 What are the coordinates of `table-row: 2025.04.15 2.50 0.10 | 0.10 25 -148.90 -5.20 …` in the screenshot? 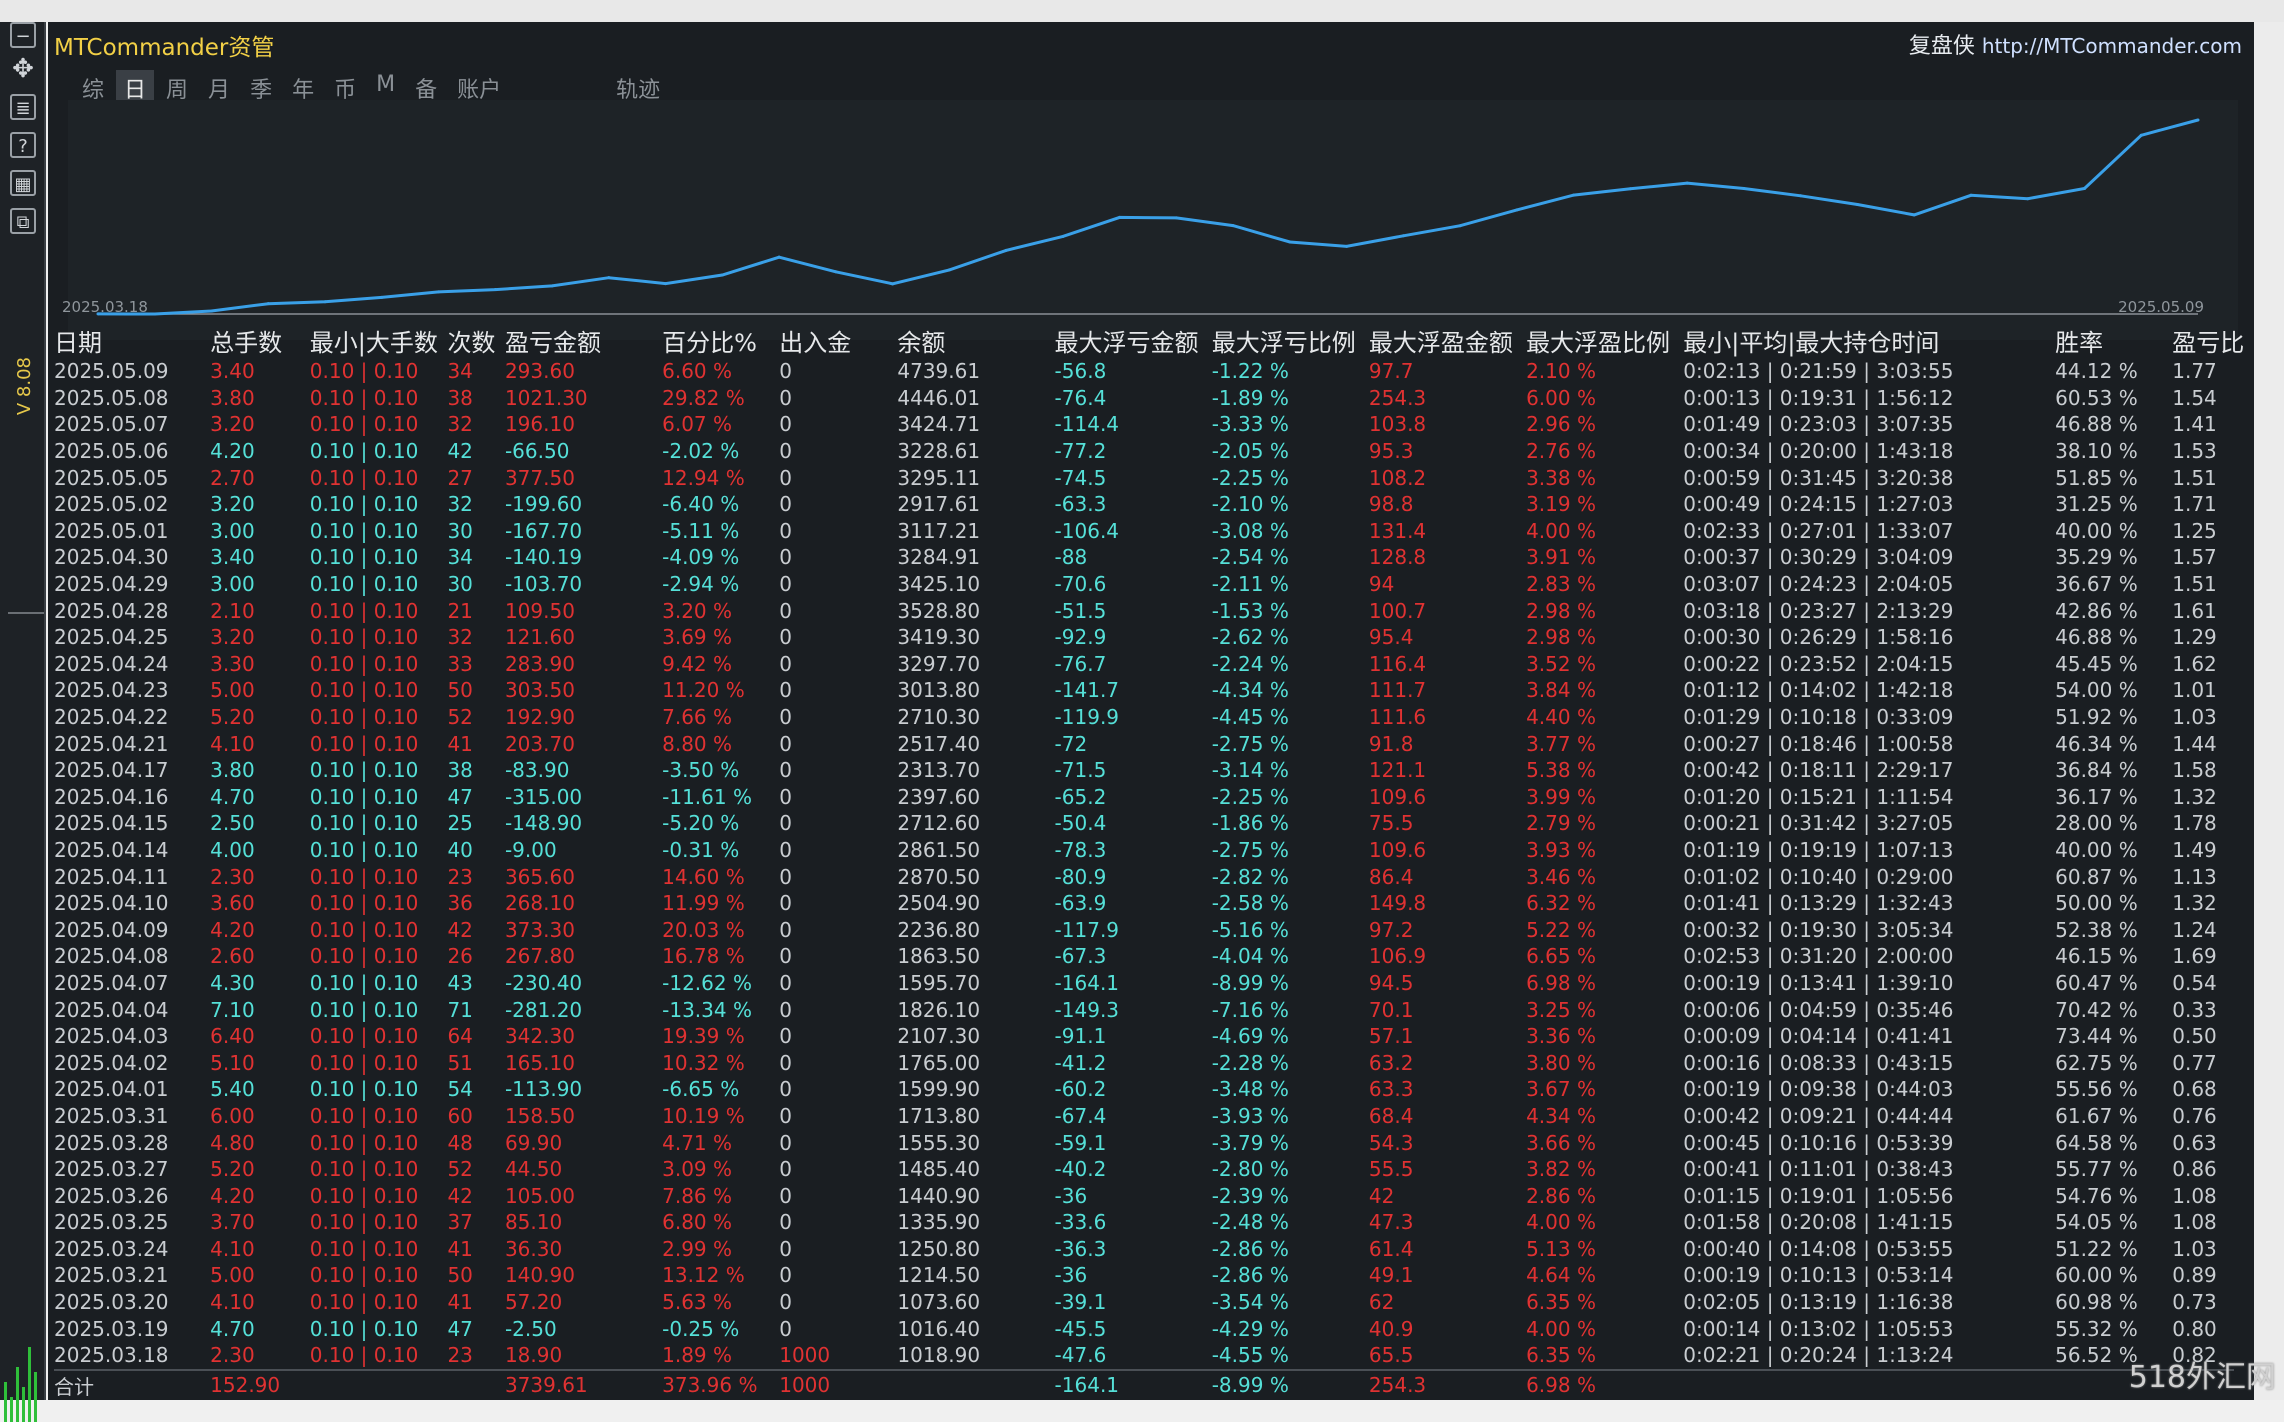 It's located at (1144, 823).